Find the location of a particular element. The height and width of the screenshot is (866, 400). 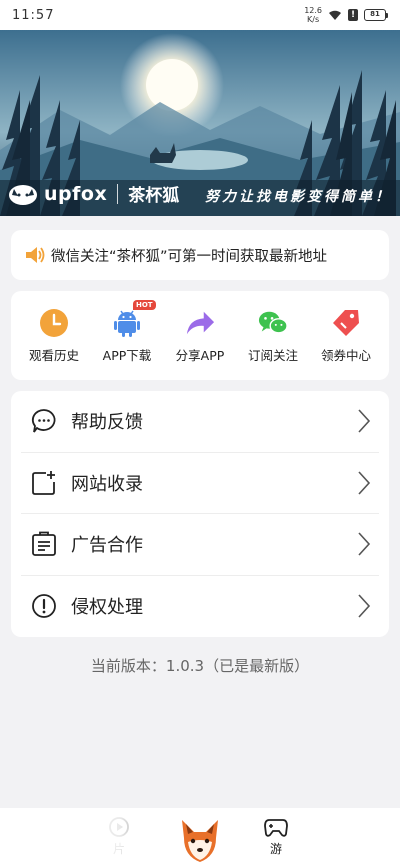

network-speed-value: 12.6 is located at coordinates (313, 10).